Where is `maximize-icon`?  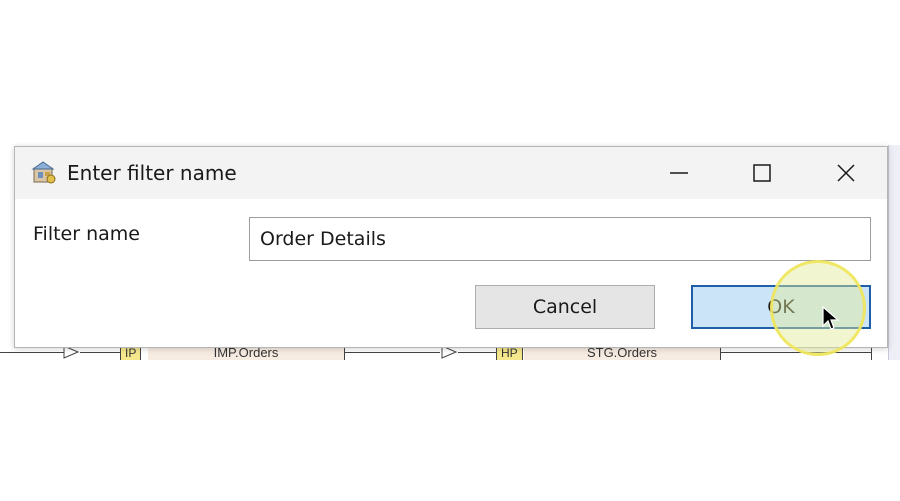
maximize-icon is located at coordinates (762, 173).